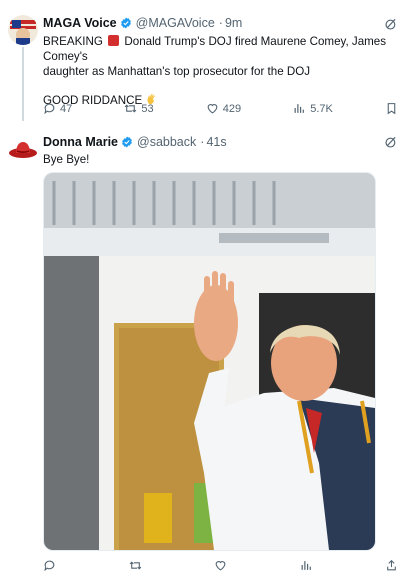 Image resolution: width=404 pixels, height=572 pixels. I want to click on timestamp: 41s, so click(216, 142).